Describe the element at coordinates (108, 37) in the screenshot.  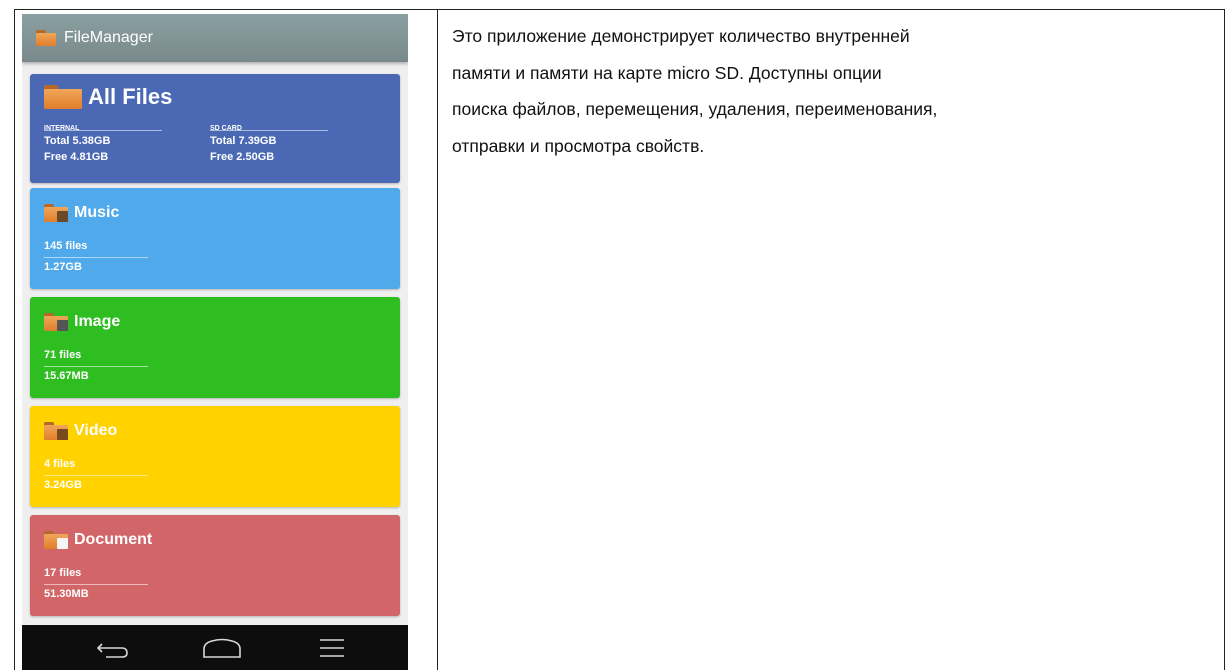
I see `app-title: FileManager` at that location.